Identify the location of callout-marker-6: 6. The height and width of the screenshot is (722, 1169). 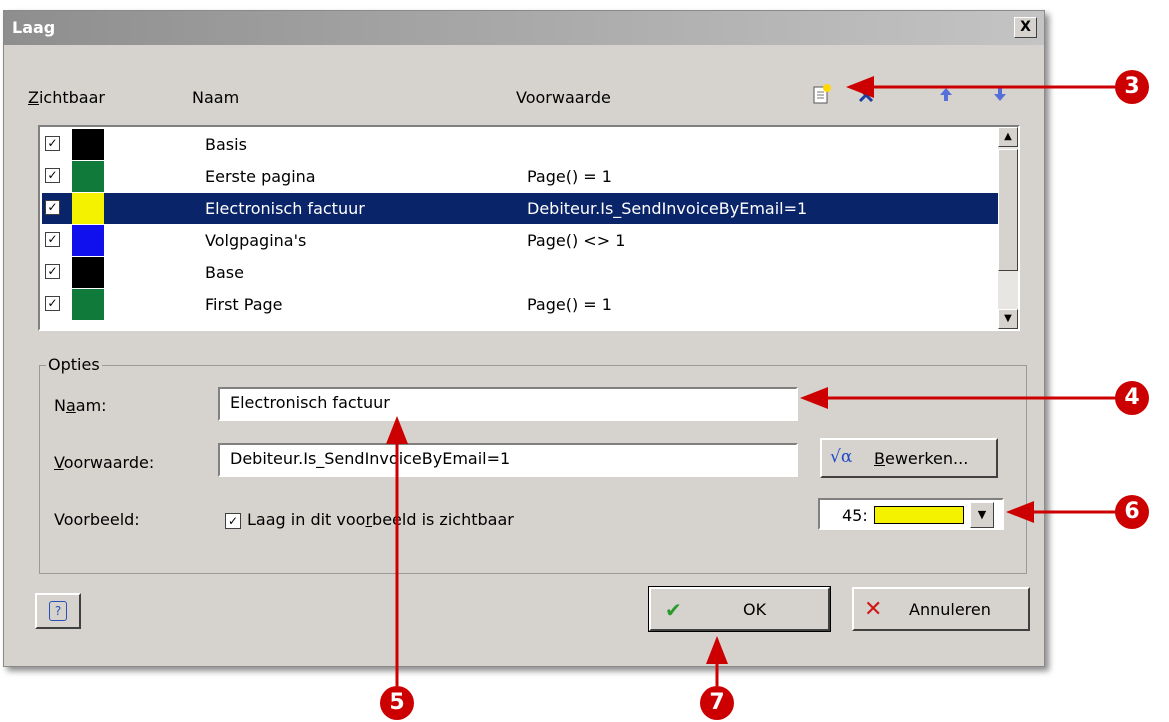
(1132, 512).